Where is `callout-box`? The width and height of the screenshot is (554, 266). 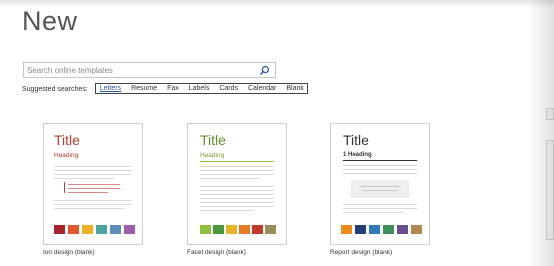 callout-box is located at coordinates (380, 189).